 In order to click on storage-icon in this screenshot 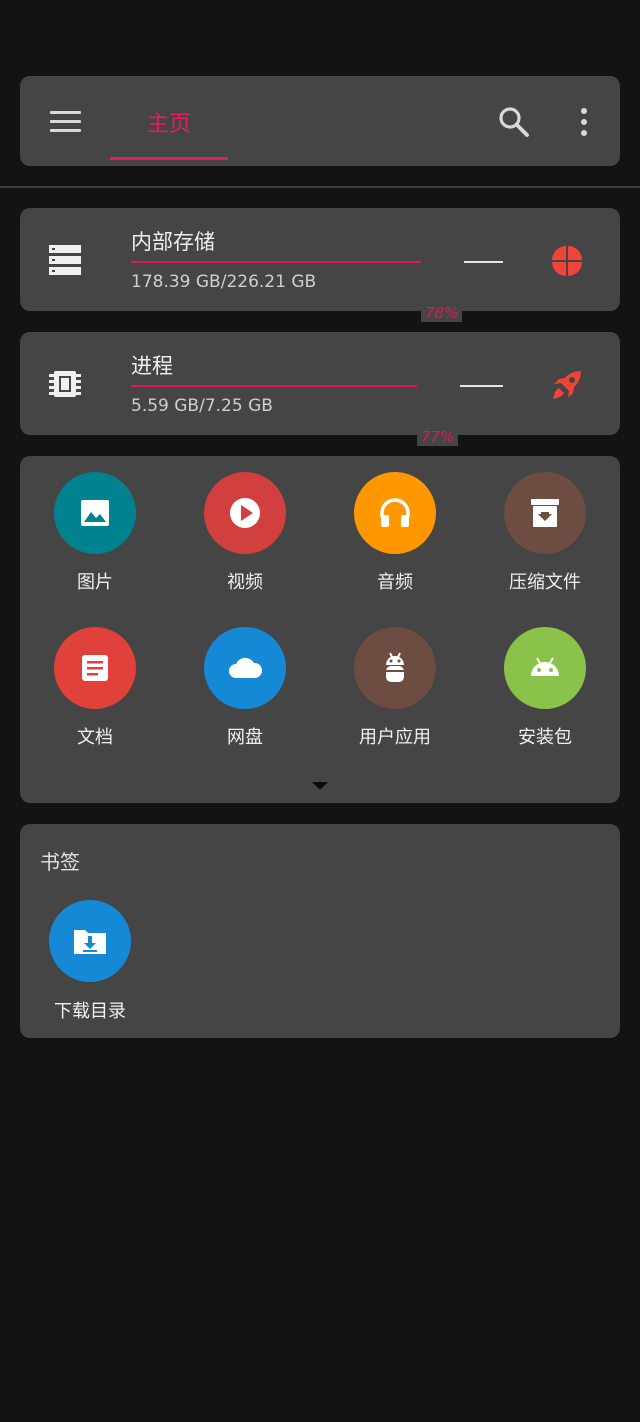, I will do `click(66, 260)`.